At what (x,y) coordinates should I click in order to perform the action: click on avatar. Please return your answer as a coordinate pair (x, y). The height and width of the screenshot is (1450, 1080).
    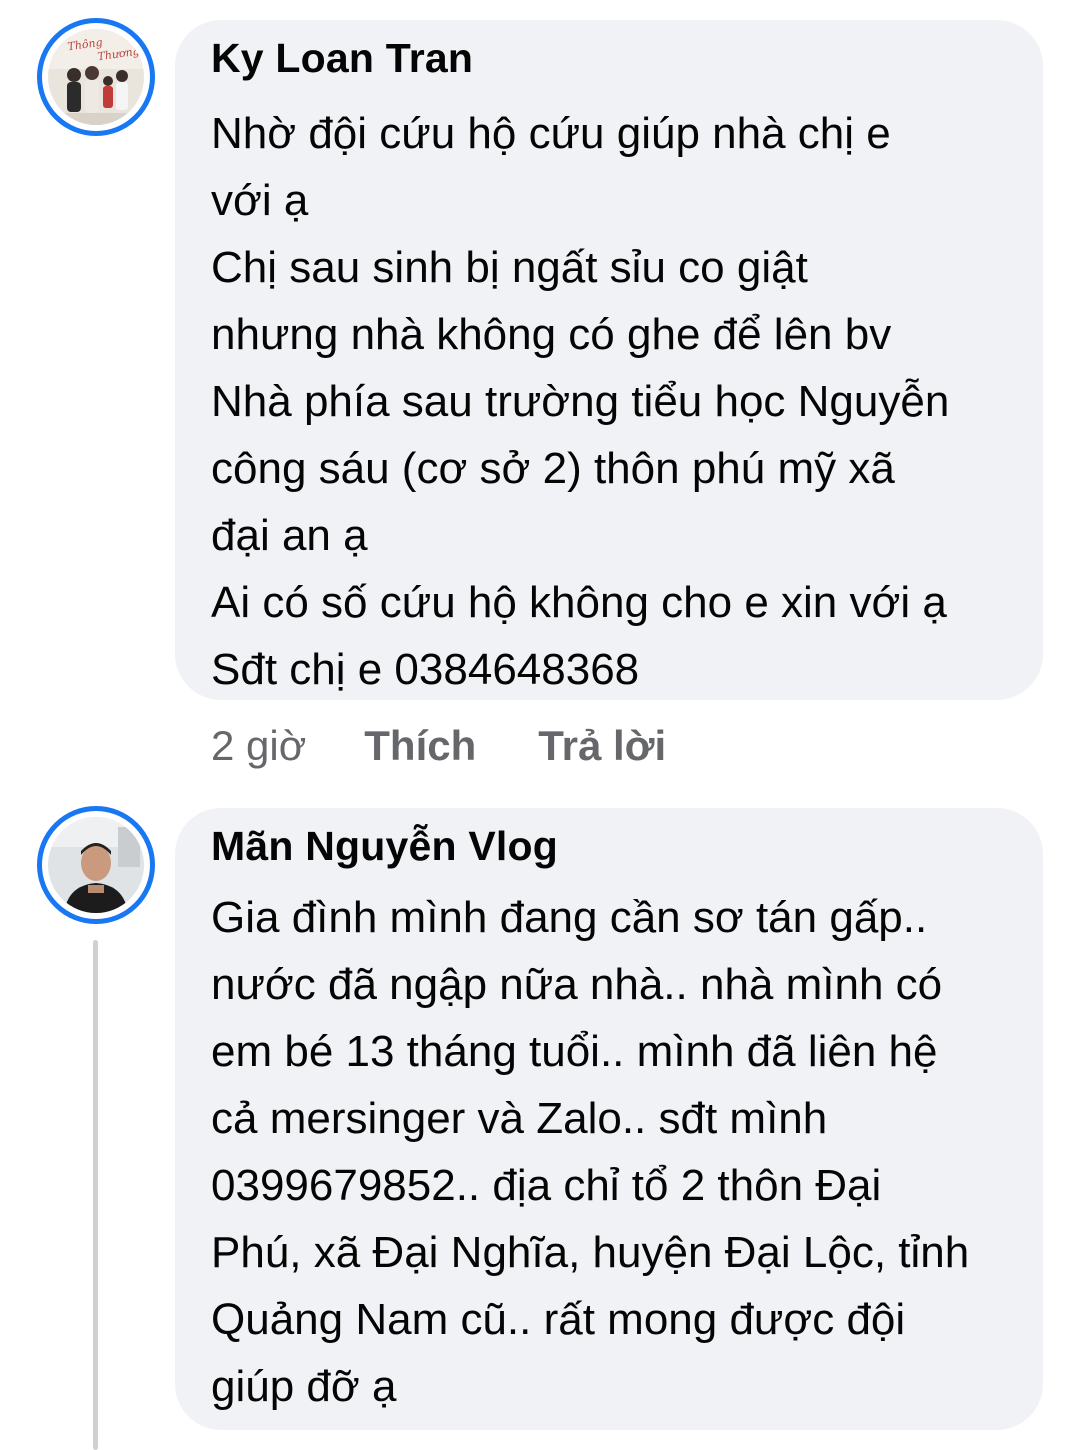
    Looking at the image, I should click on (96, 865).